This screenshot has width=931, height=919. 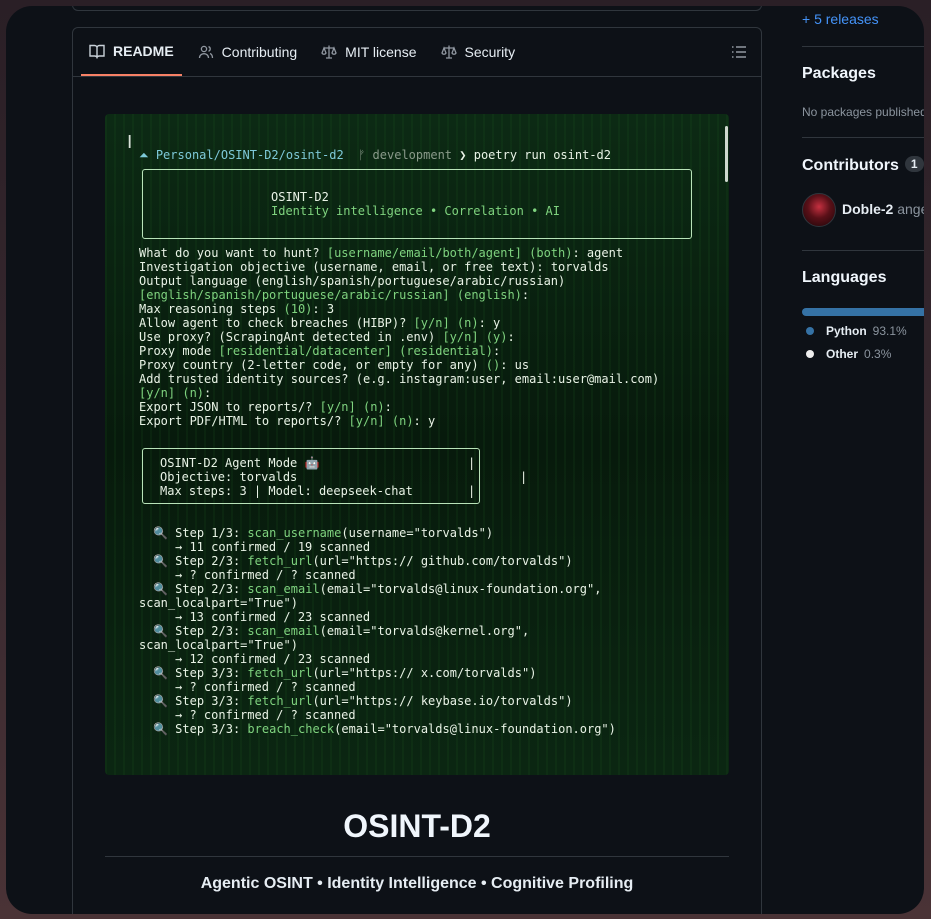 What do you see at coordinates (298, 309) in the screenshot?
I see `prompt-options: (10)` at bounding box center [298, 309].